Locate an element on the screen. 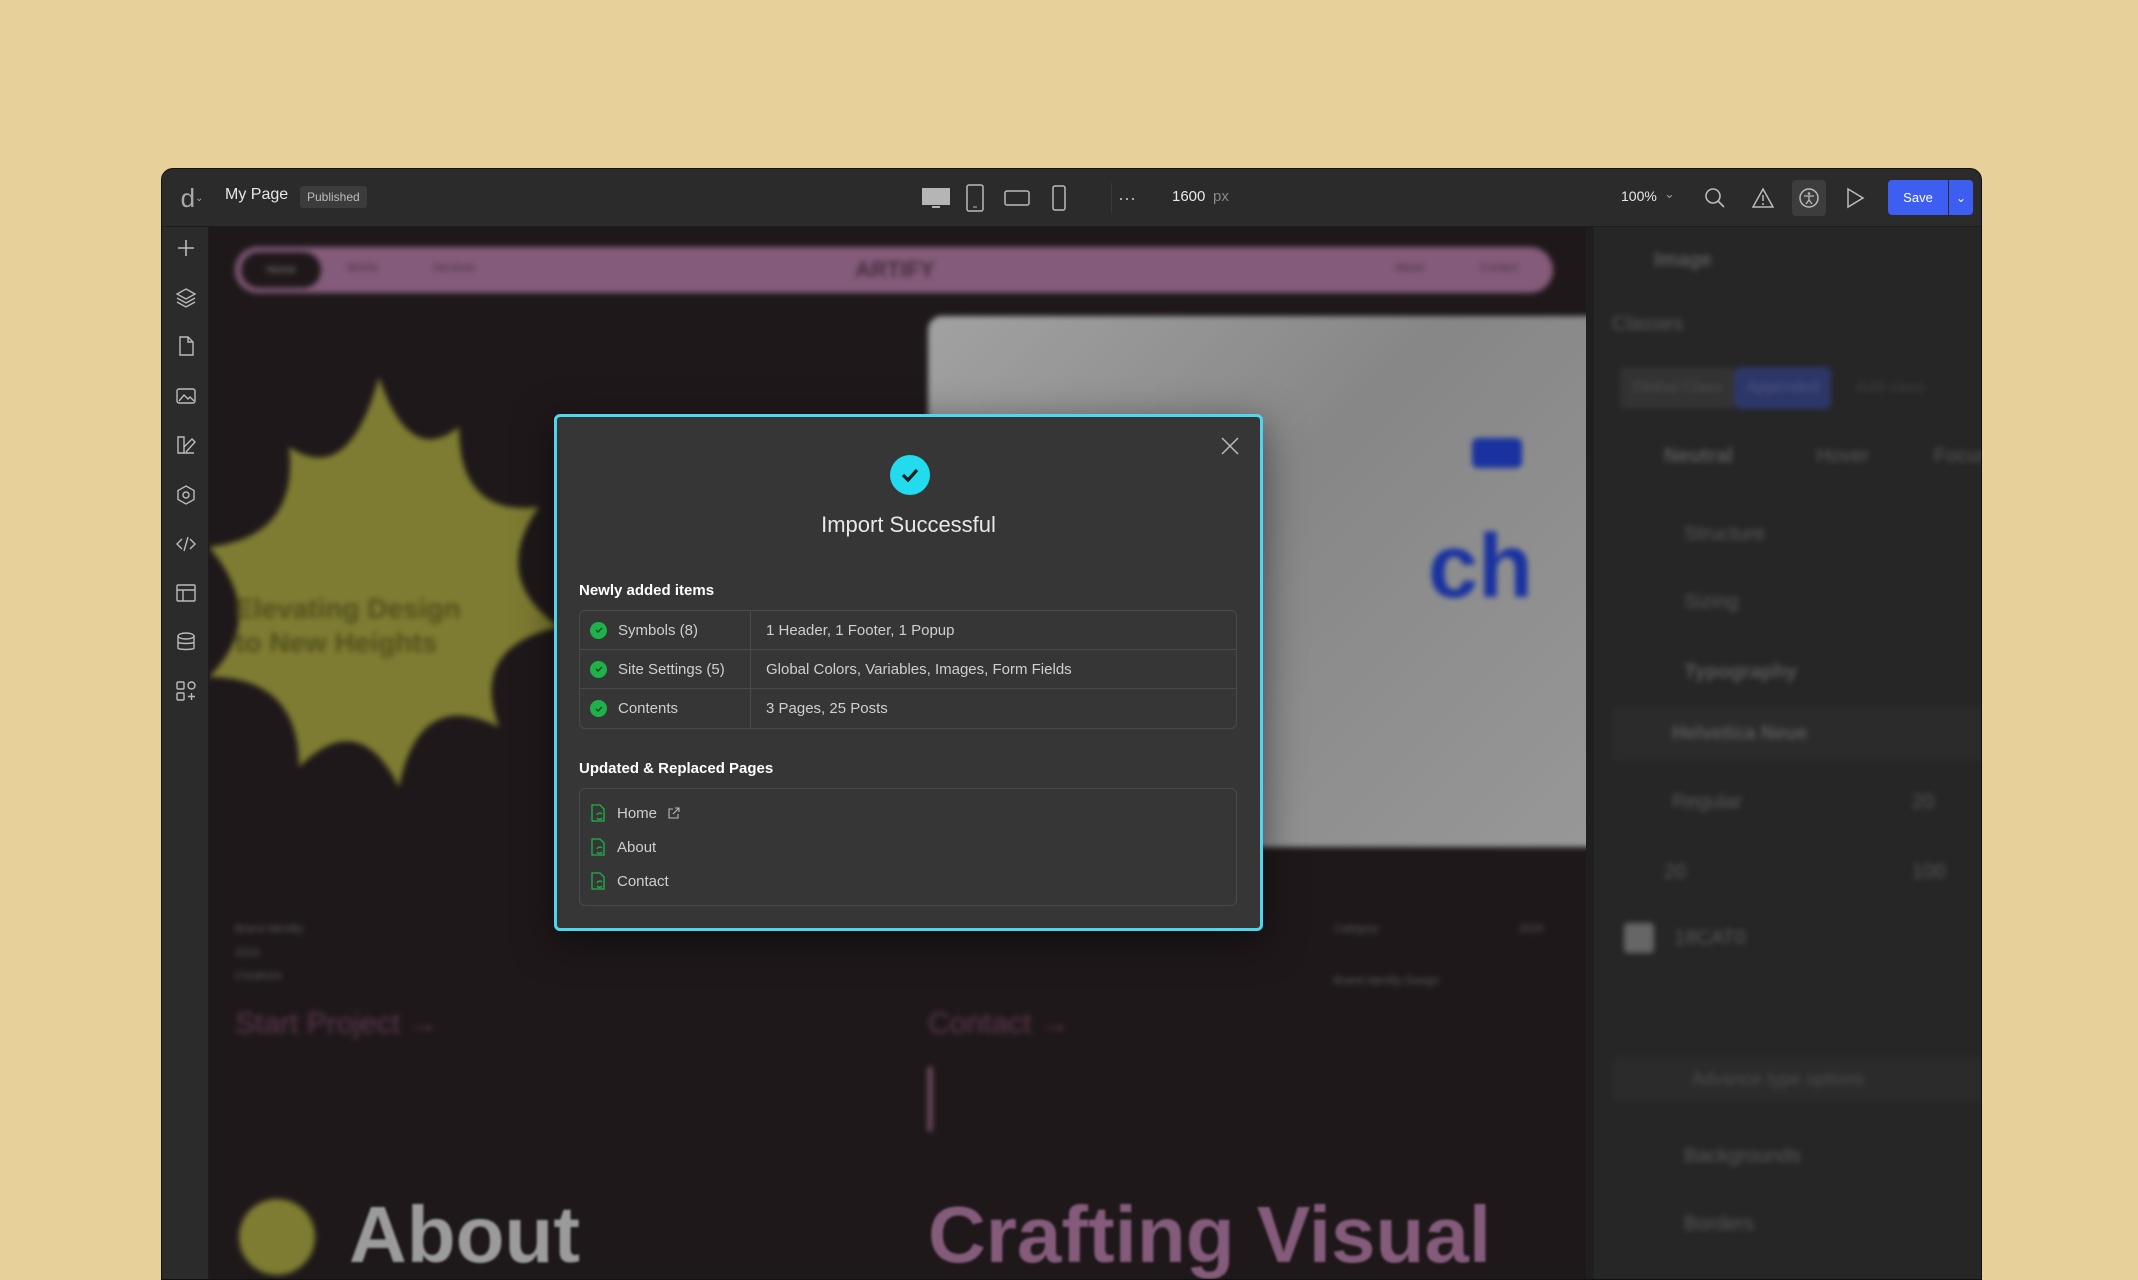 The image size is (2138, 1280). save-button: Save is located at coordinates (1918, 197).